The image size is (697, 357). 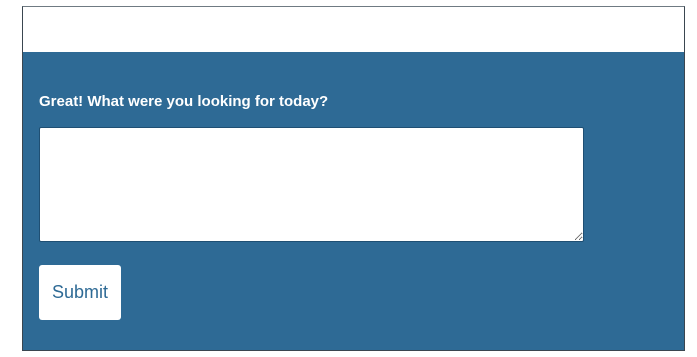 What do you see at coordinates (184, 101) in the screenshot?
I see `feedback-question: Great! What were you looking for today?` at bounding box center [184, 101].